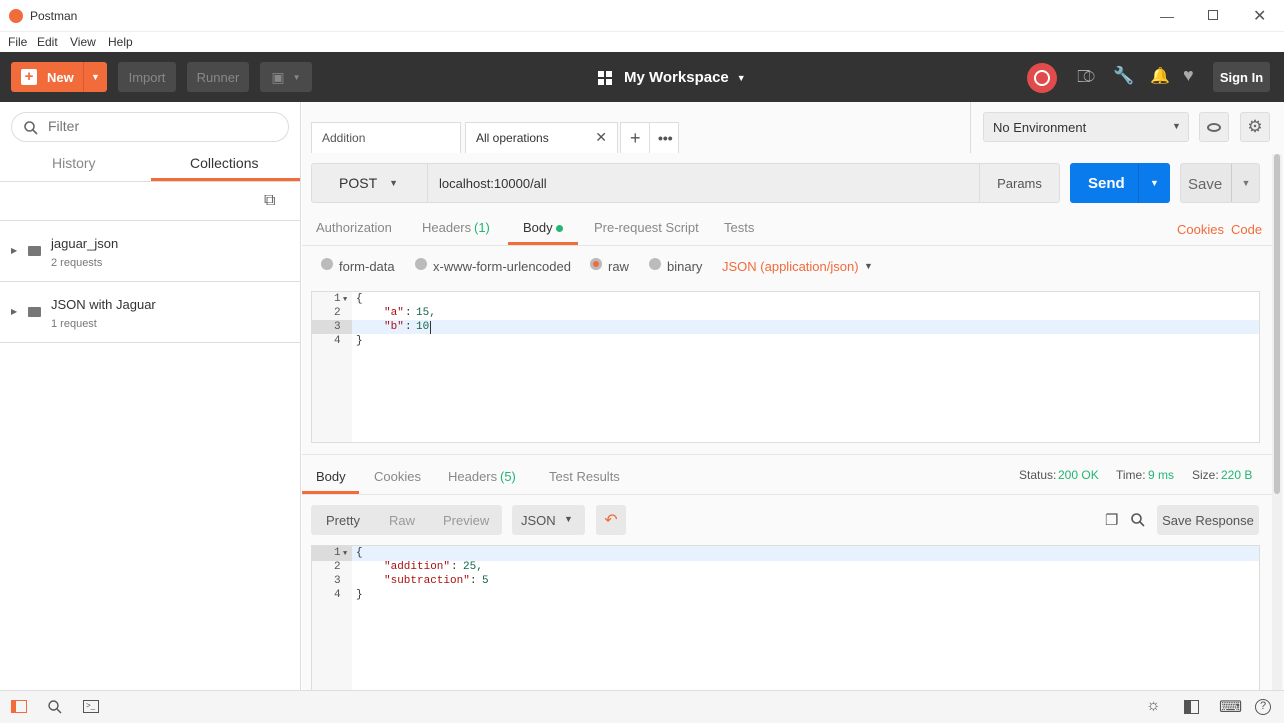  Describe the element at coordinates (1277, 324) in the screenshot. I see `scrollbar-thumb` at that location.